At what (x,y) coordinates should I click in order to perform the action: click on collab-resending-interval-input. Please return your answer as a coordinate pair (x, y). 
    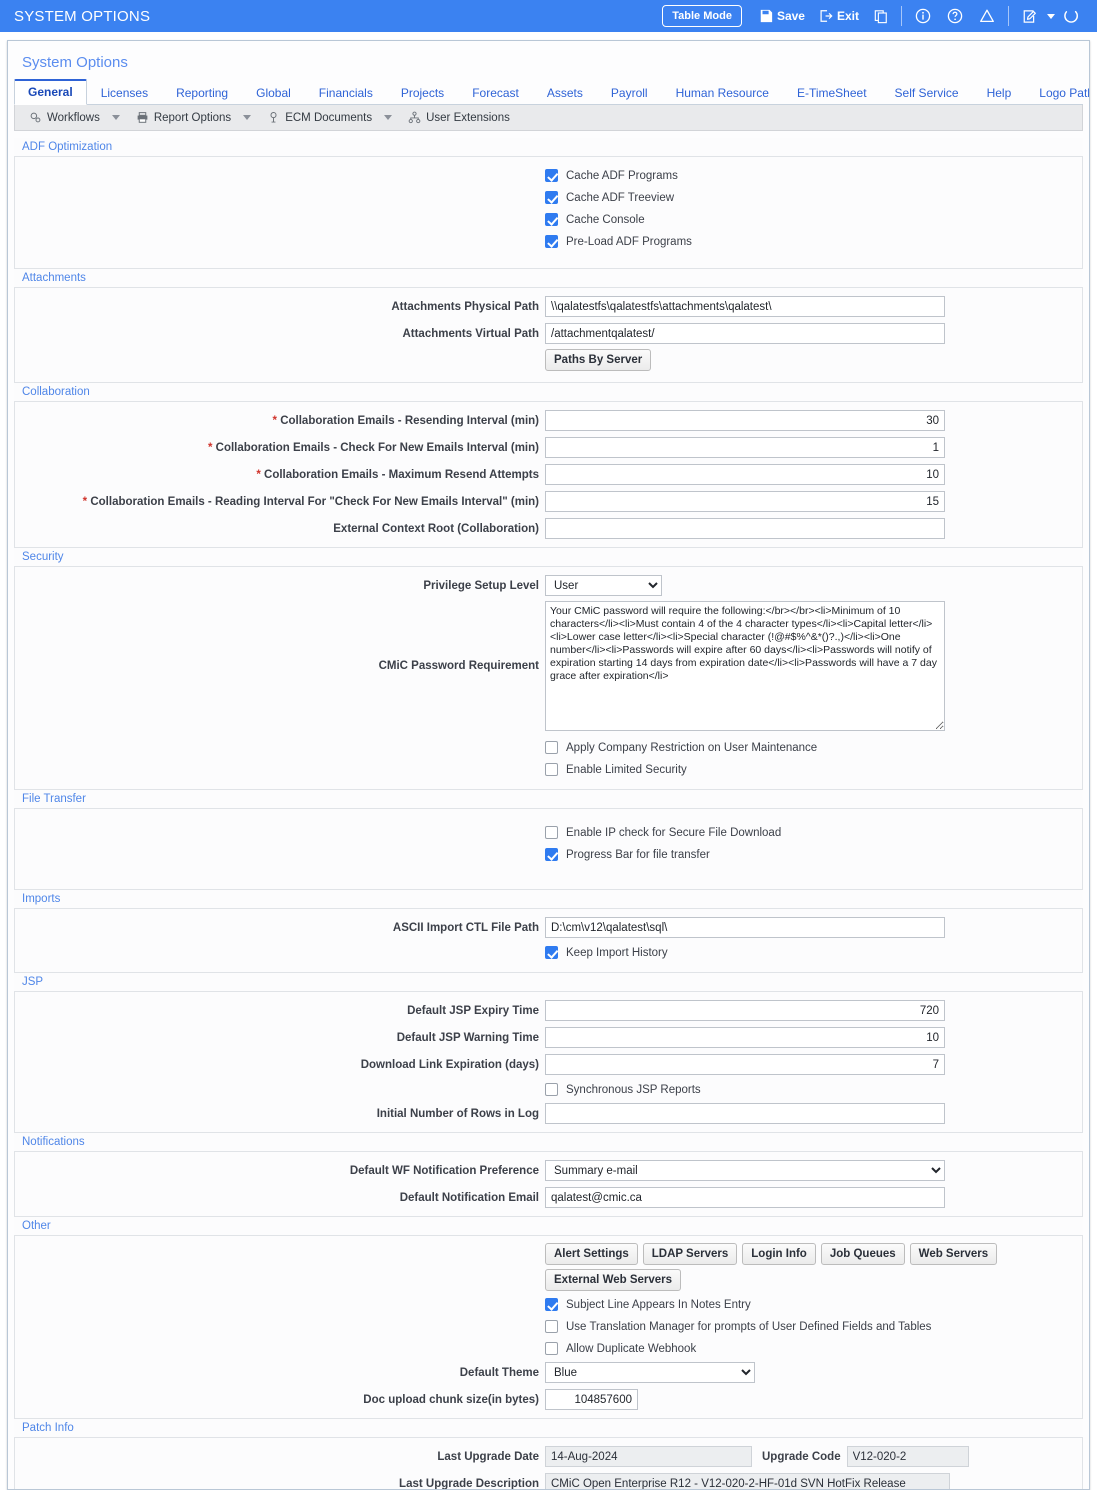
    Looking at the image, I should click on (745, 420).